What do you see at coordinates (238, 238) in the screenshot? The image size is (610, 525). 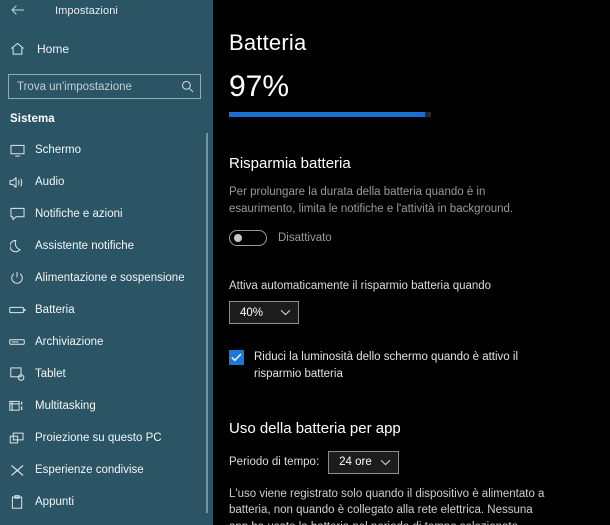 I see `toggle-knob` at bounding box center [238, 238].